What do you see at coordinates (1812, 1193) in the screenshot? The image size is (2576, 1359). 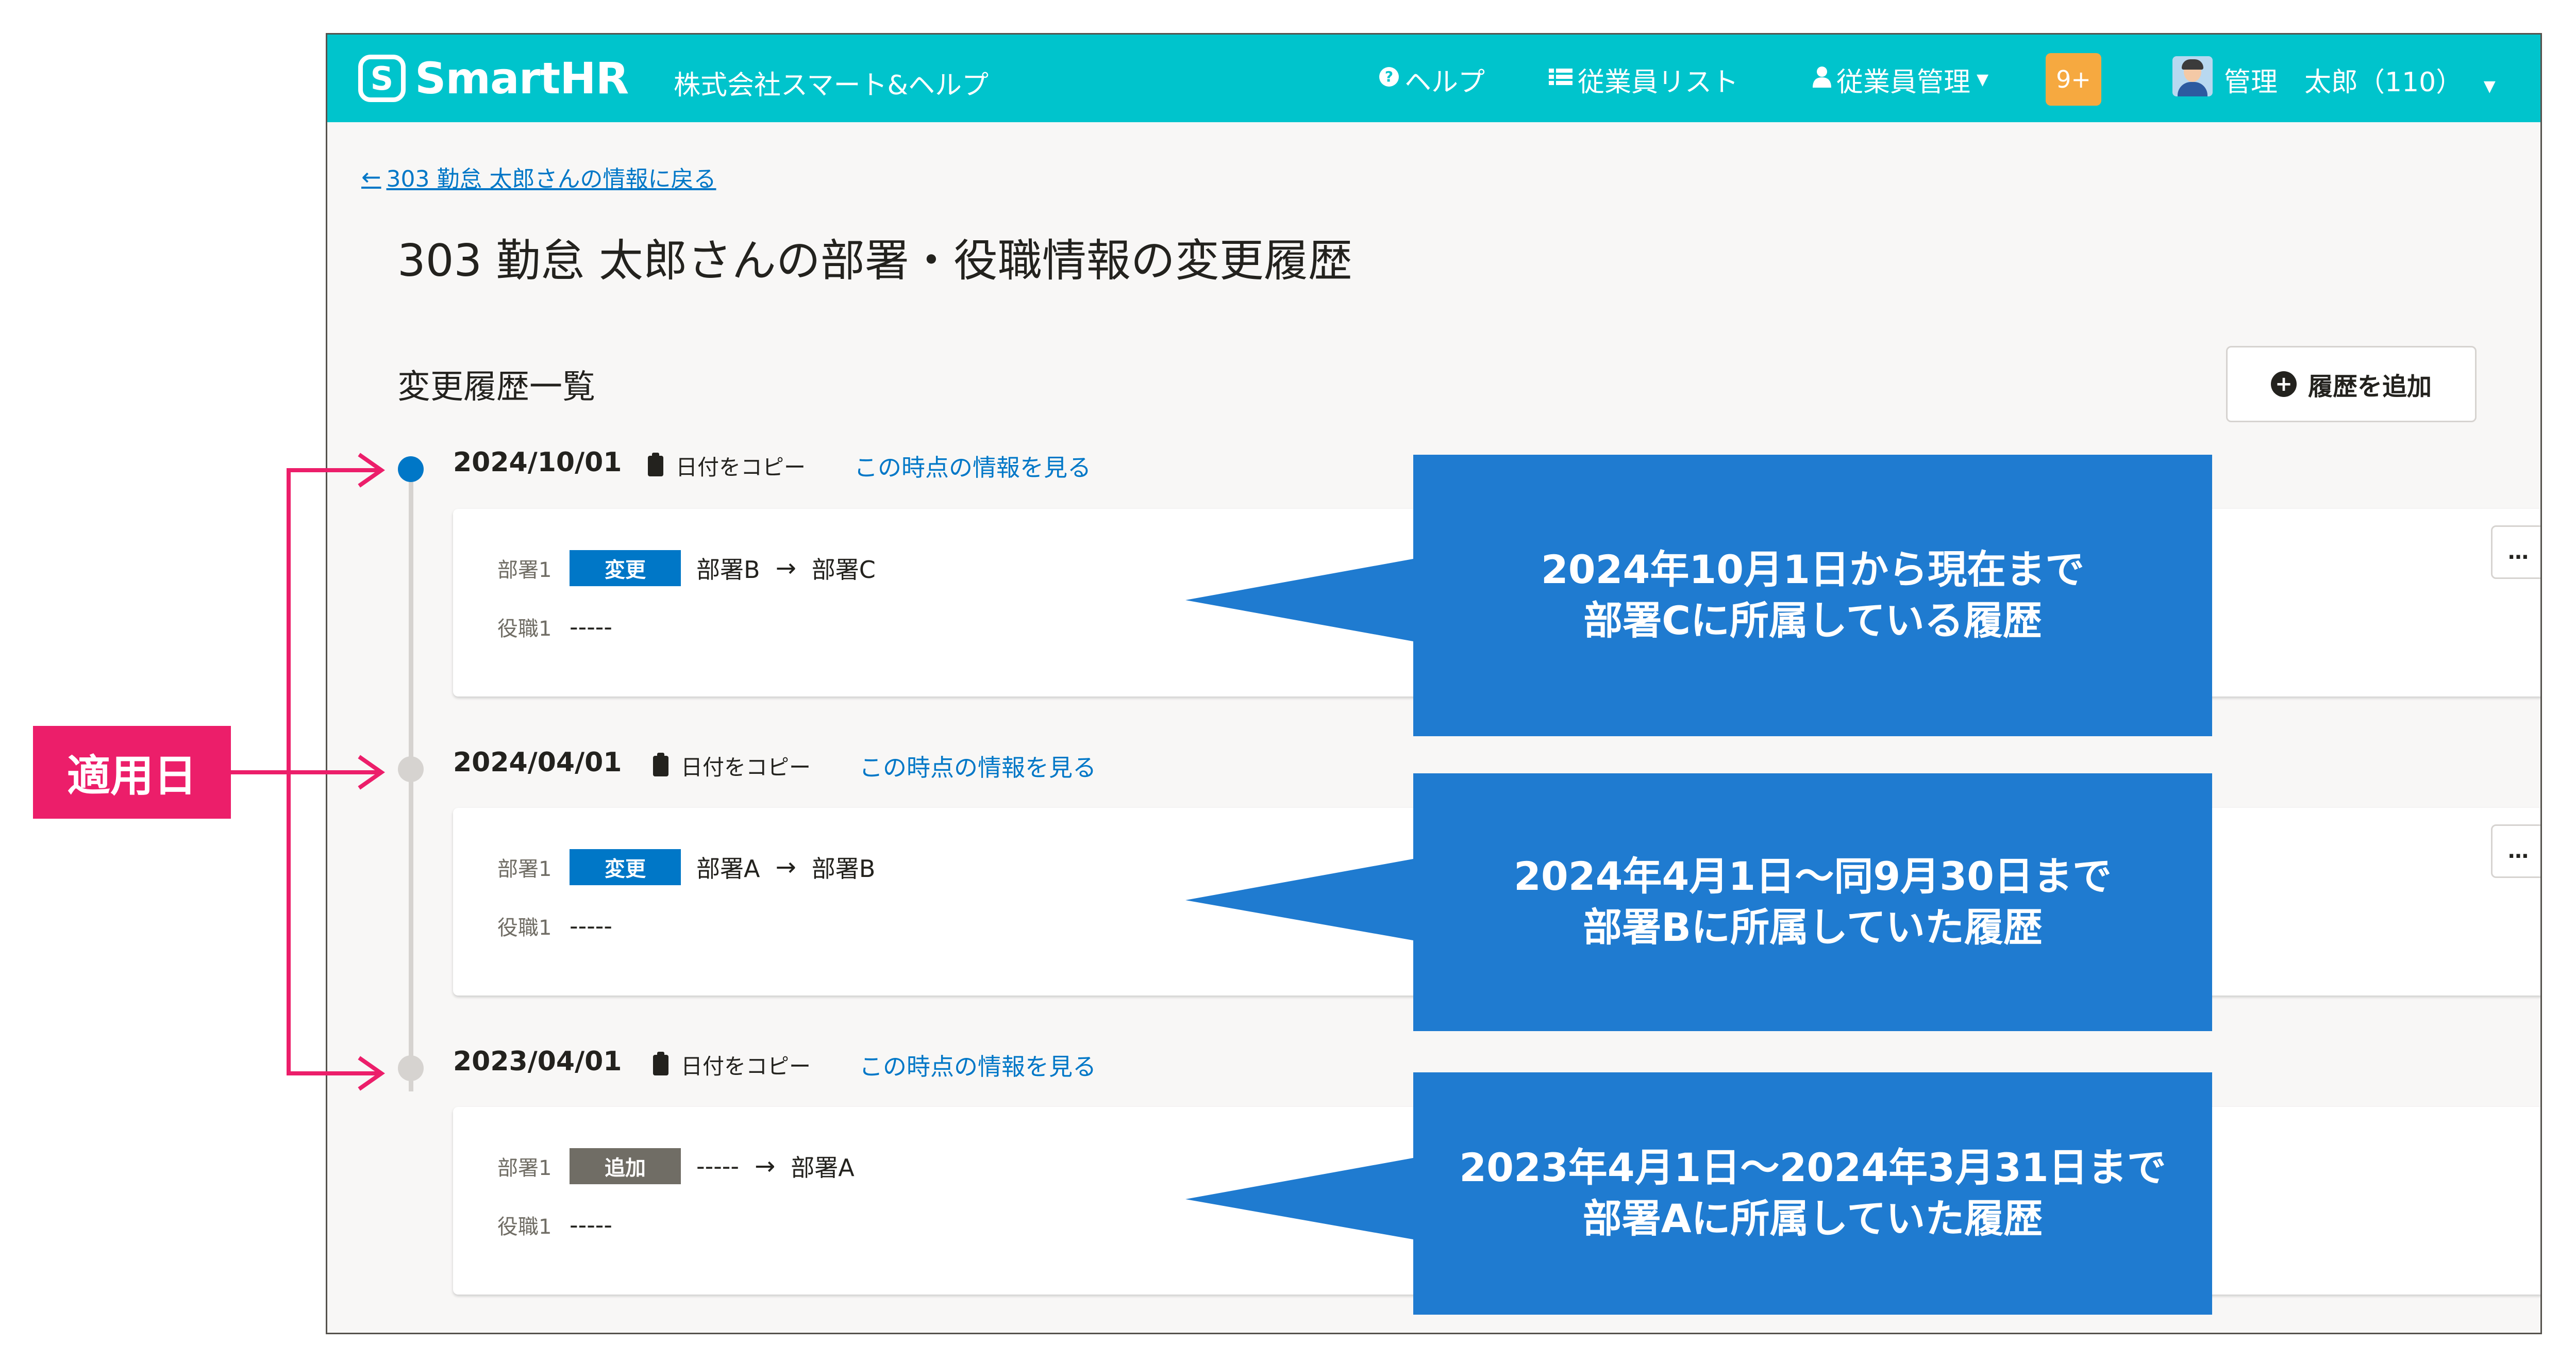 I see `callout-box: 2023年4月1日〜2024年3月31日まで 部署Aに所属していた履歴` at bounding box center [1812, 1193].